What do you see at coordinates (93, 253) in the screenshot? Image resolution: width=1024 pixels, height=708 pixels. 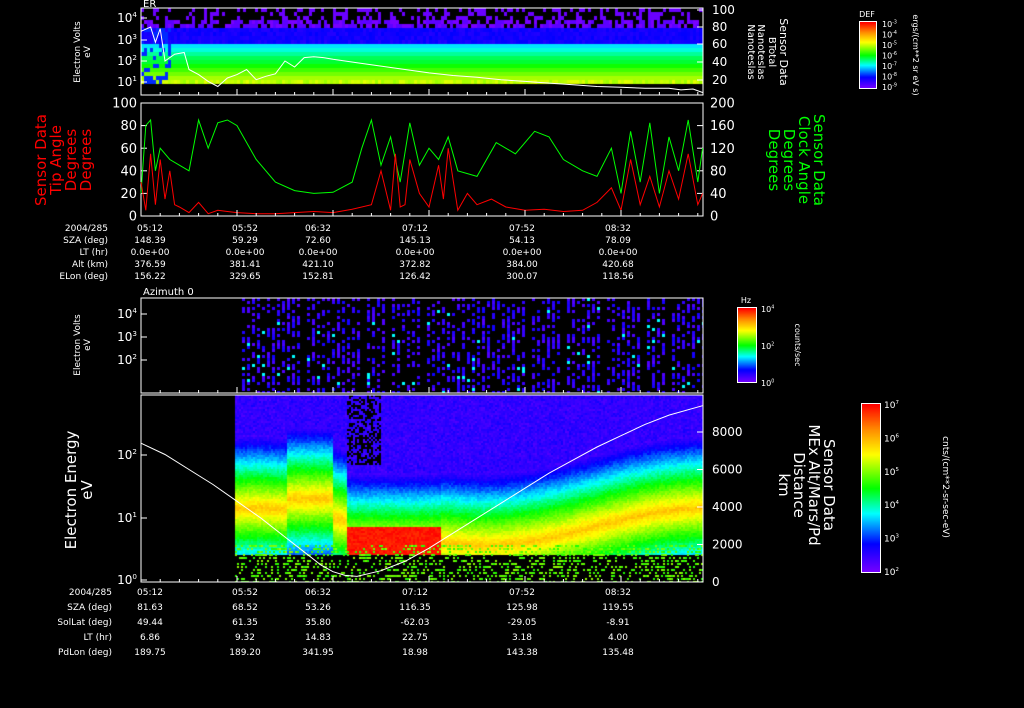 I see `table-row-label: LT (hr)` at bounding box center [93, 253].